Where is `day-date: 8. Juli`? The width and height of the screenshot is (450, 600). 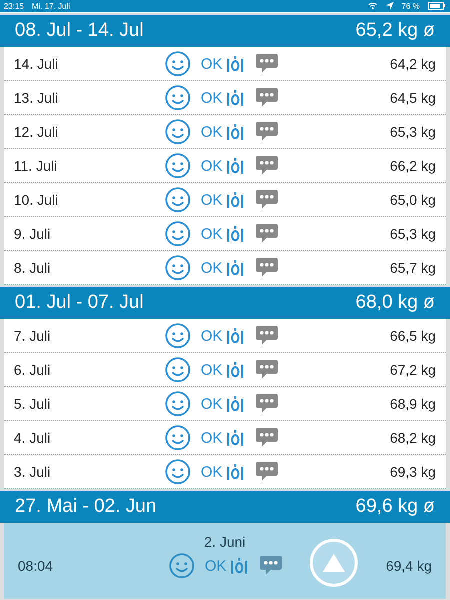 day-date: 8. Juli is located at coordinates (33, 268).